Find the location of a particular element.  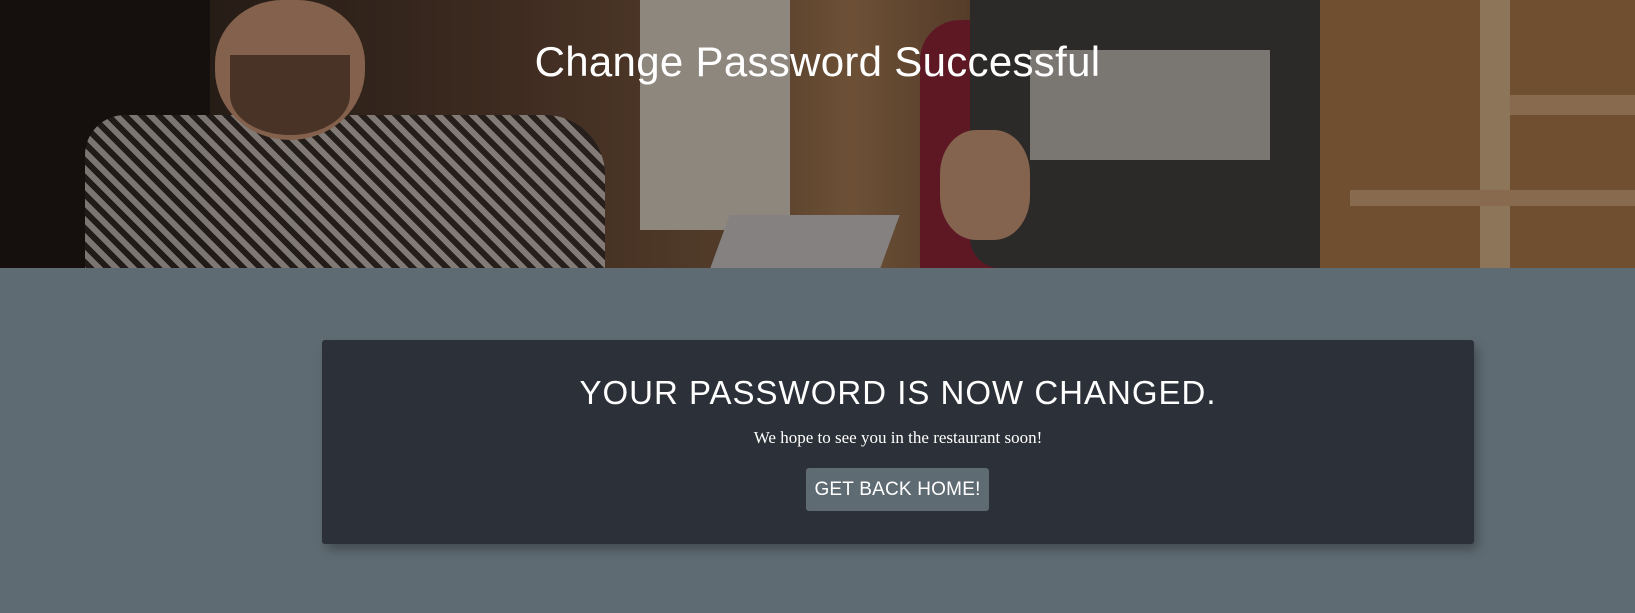

success-heading: YOUR PASSWORD IS NOW CHANGED. is located at coordinates (898, 392).